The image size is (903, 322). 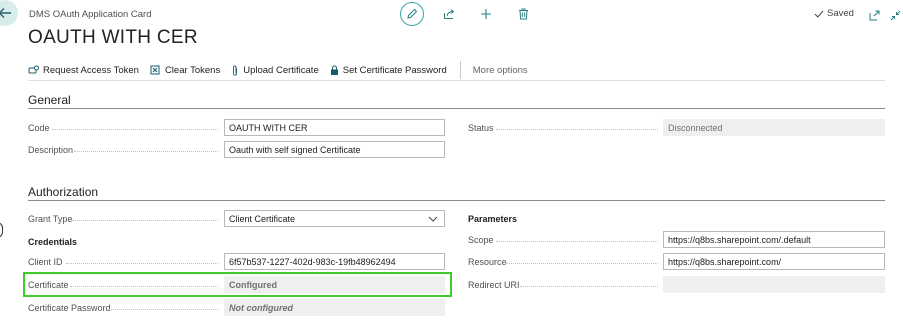 What do you see at coordinates (433, 219) in the screenshot?
I see `chevron-down-icon` at bounding box center [433, 219].